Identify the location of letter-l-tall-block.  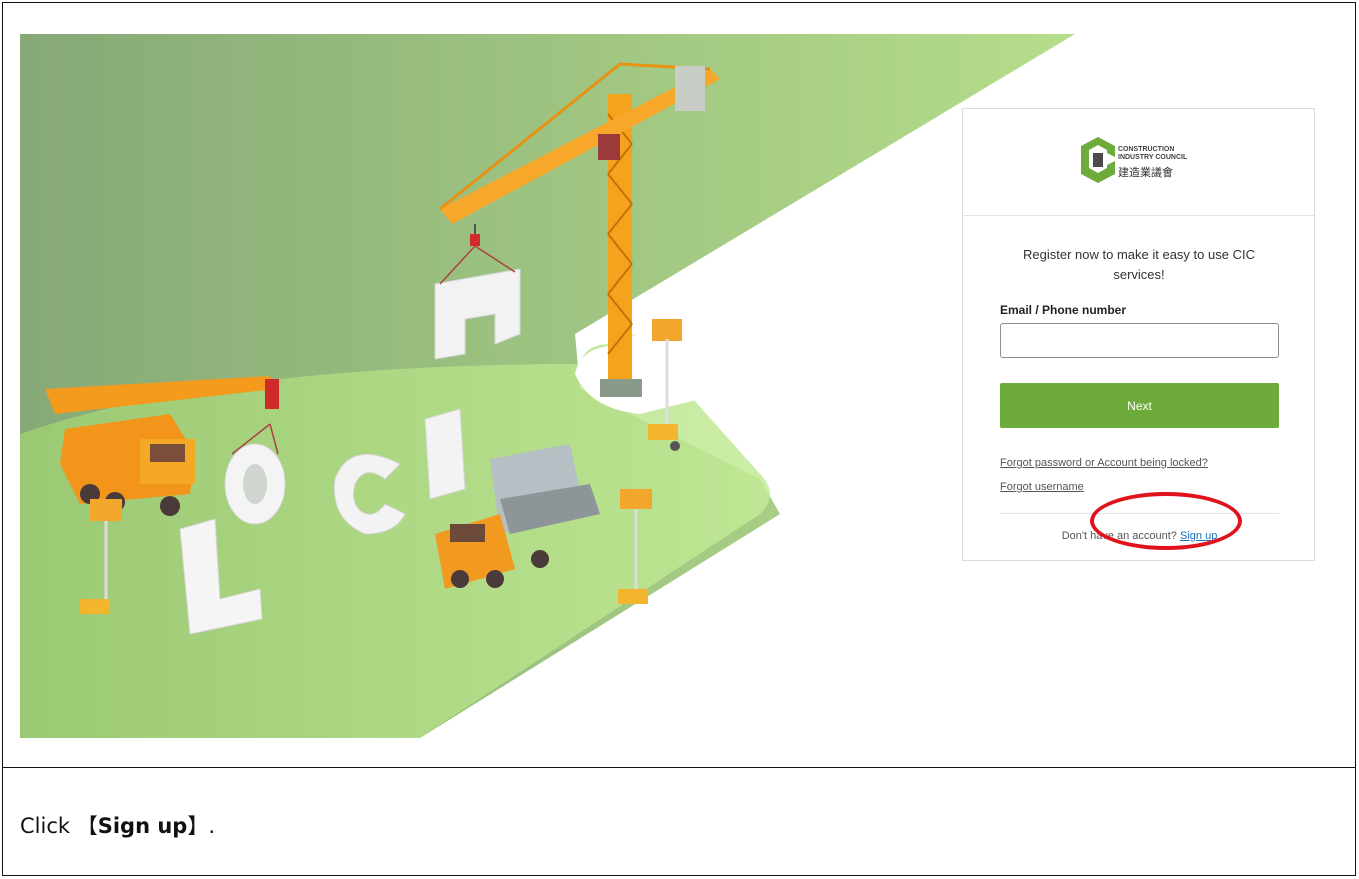
(445, 454).